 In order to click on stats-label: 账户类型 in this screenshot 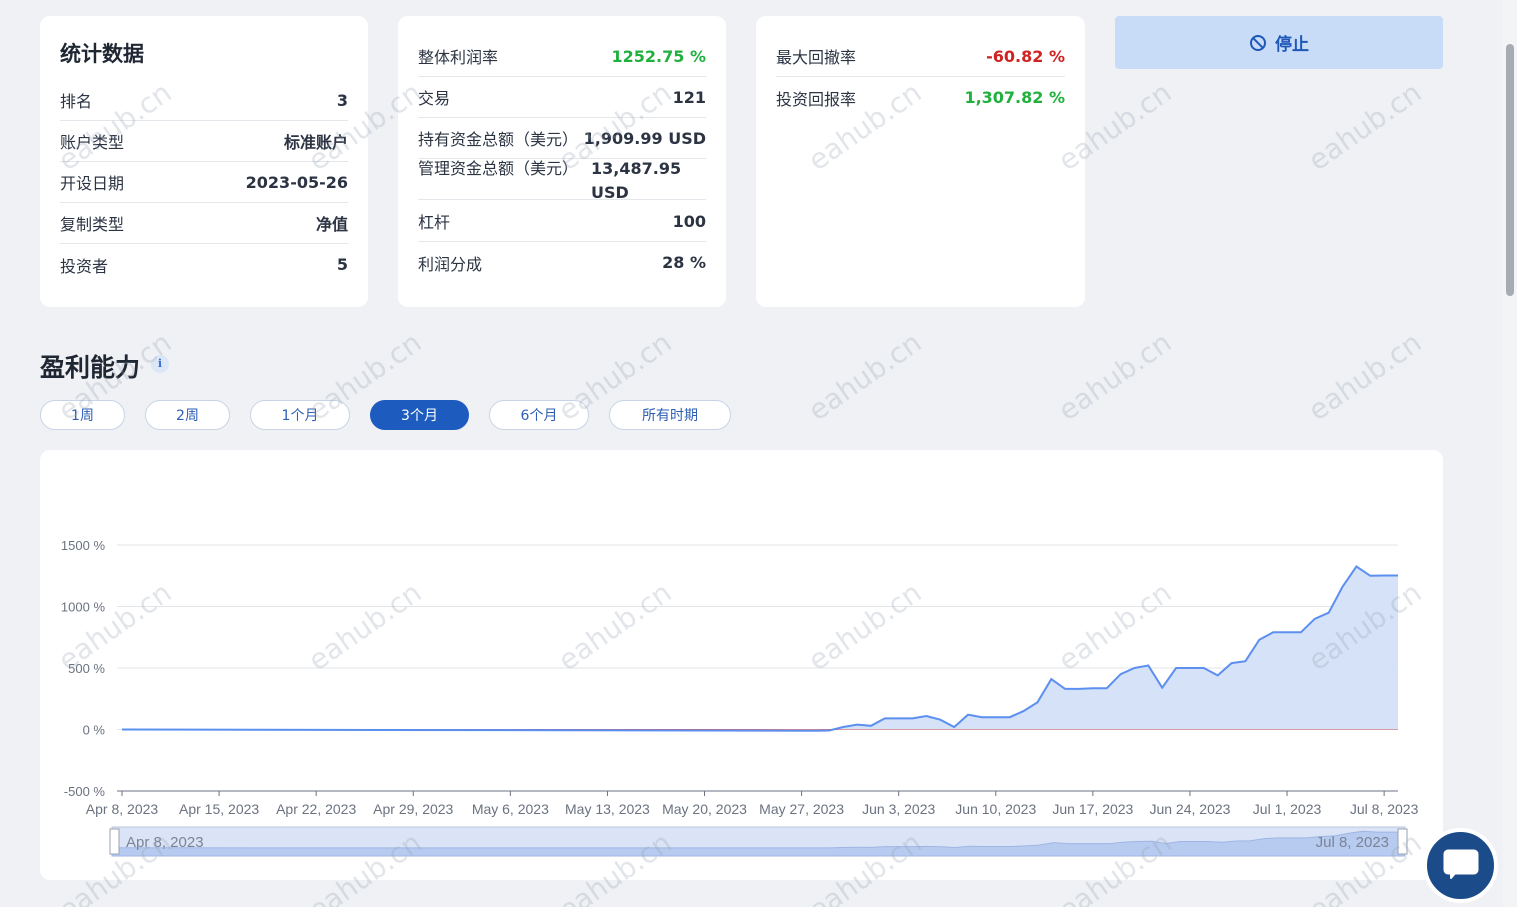, I will do `click(92, 142)`.